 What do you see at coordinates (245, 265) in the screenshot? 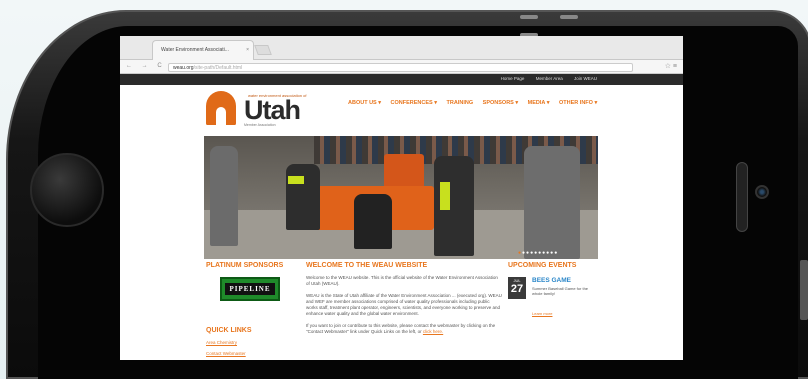
I see `sponsors-heading: PLATINUM SPONSORS` at bounding box center [245, 265].